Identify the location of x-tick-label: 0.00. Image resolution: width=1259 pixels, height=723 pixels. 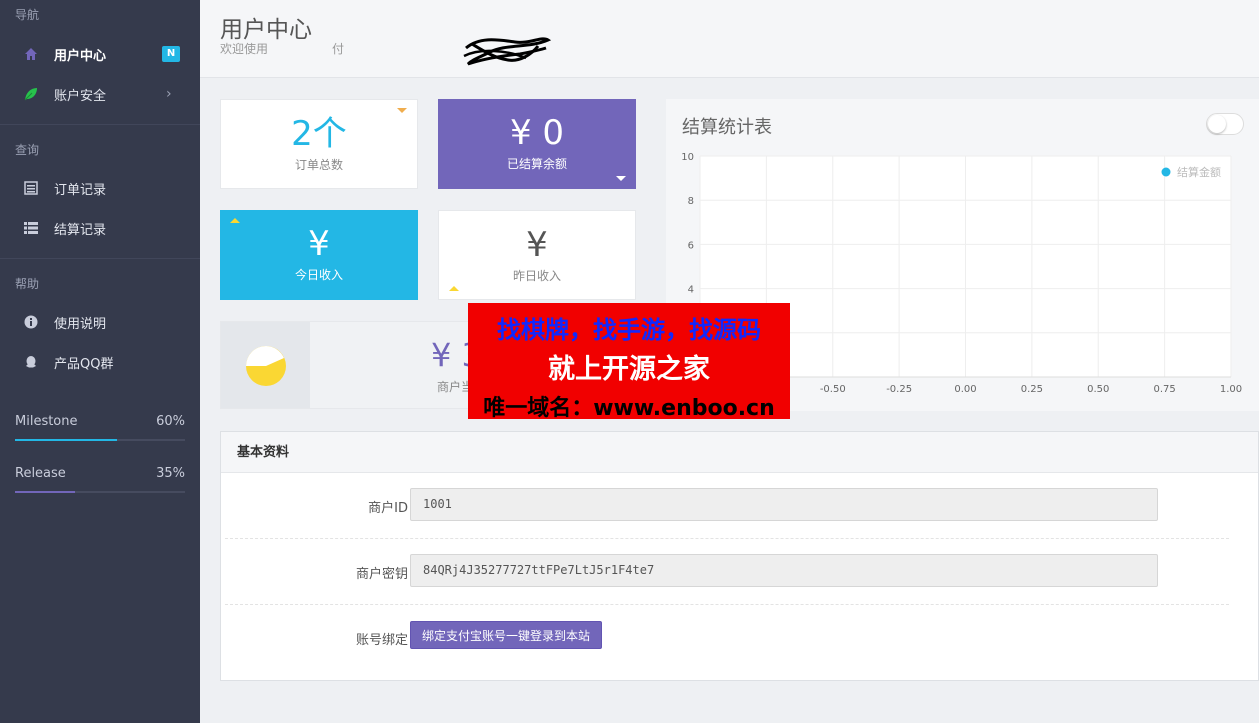
(965, 389).